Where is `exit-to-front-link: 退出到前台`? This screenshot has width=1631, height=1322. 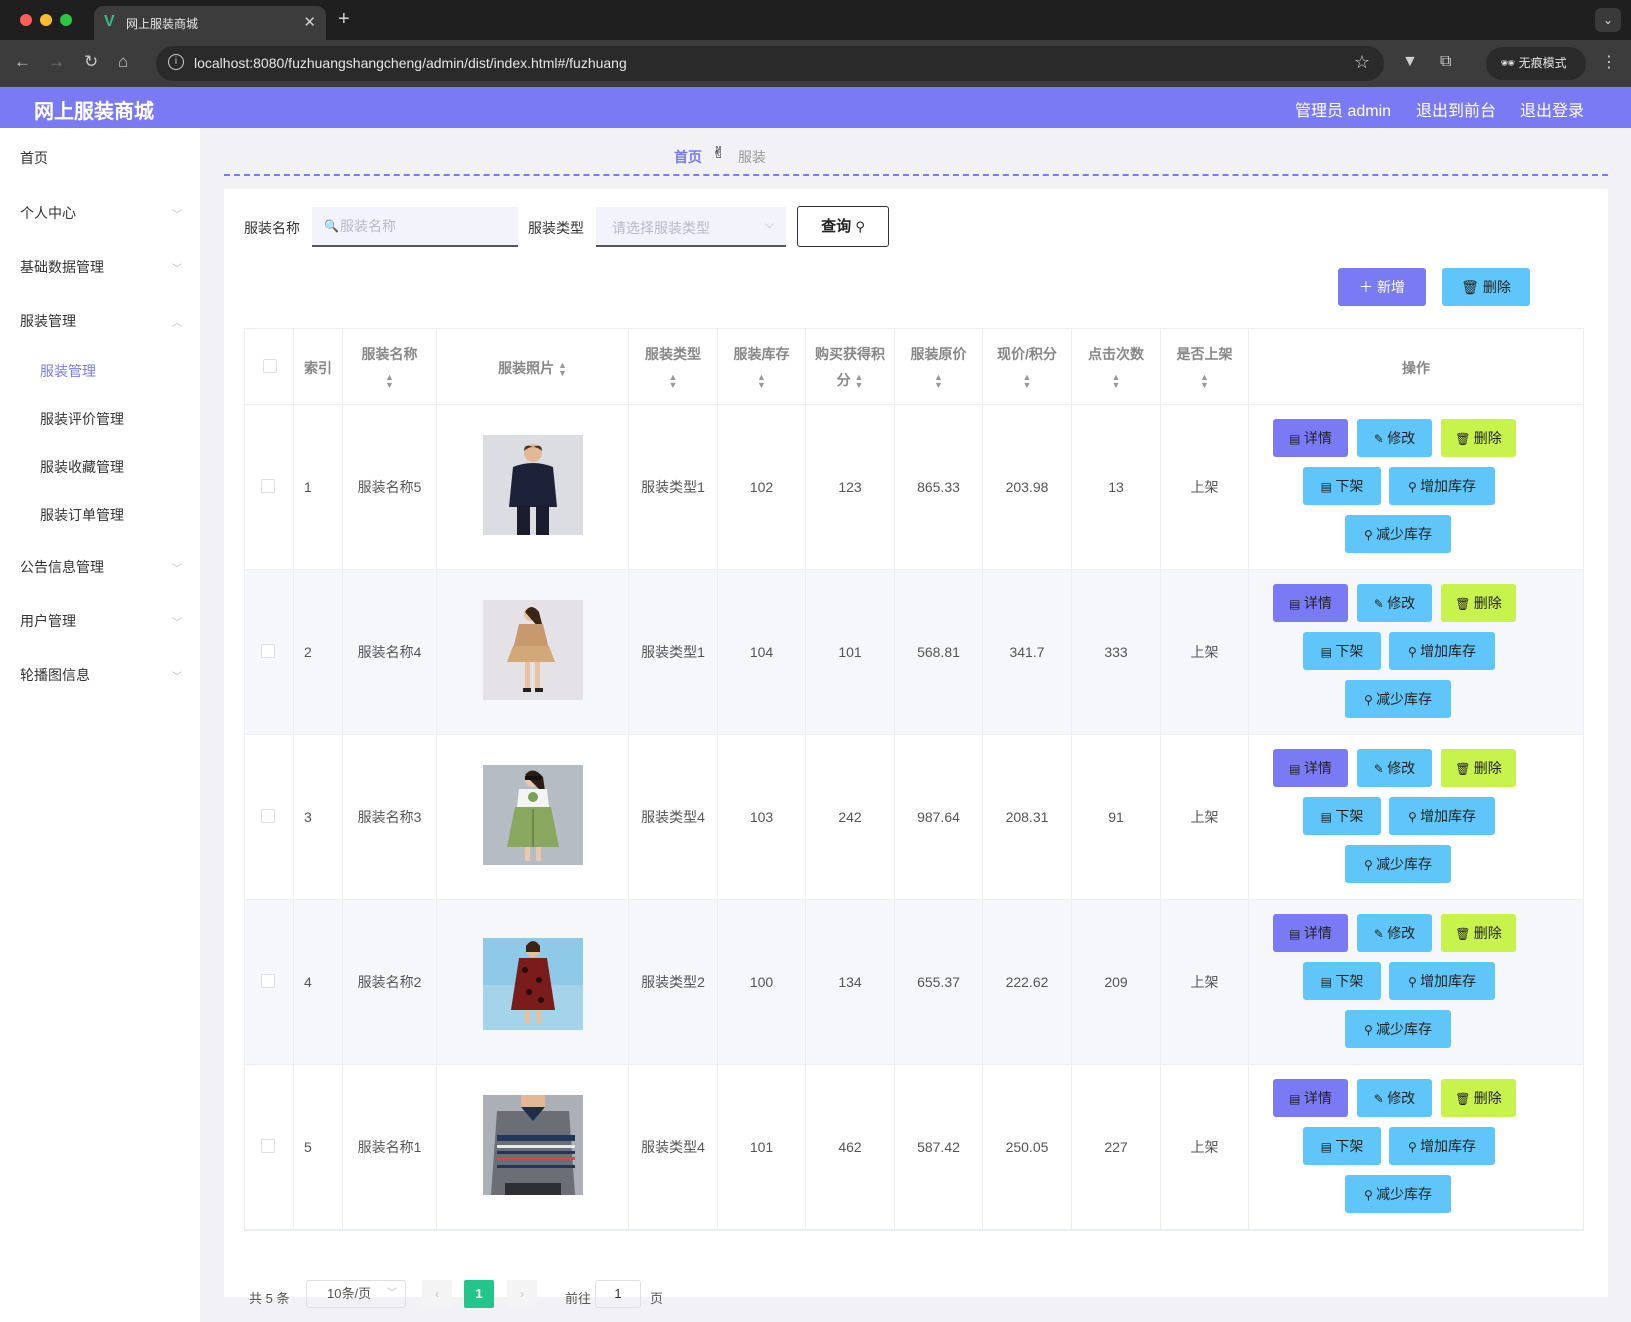 exit-to-front-link: 退出到前台 is located at coordinates (1456, 109).